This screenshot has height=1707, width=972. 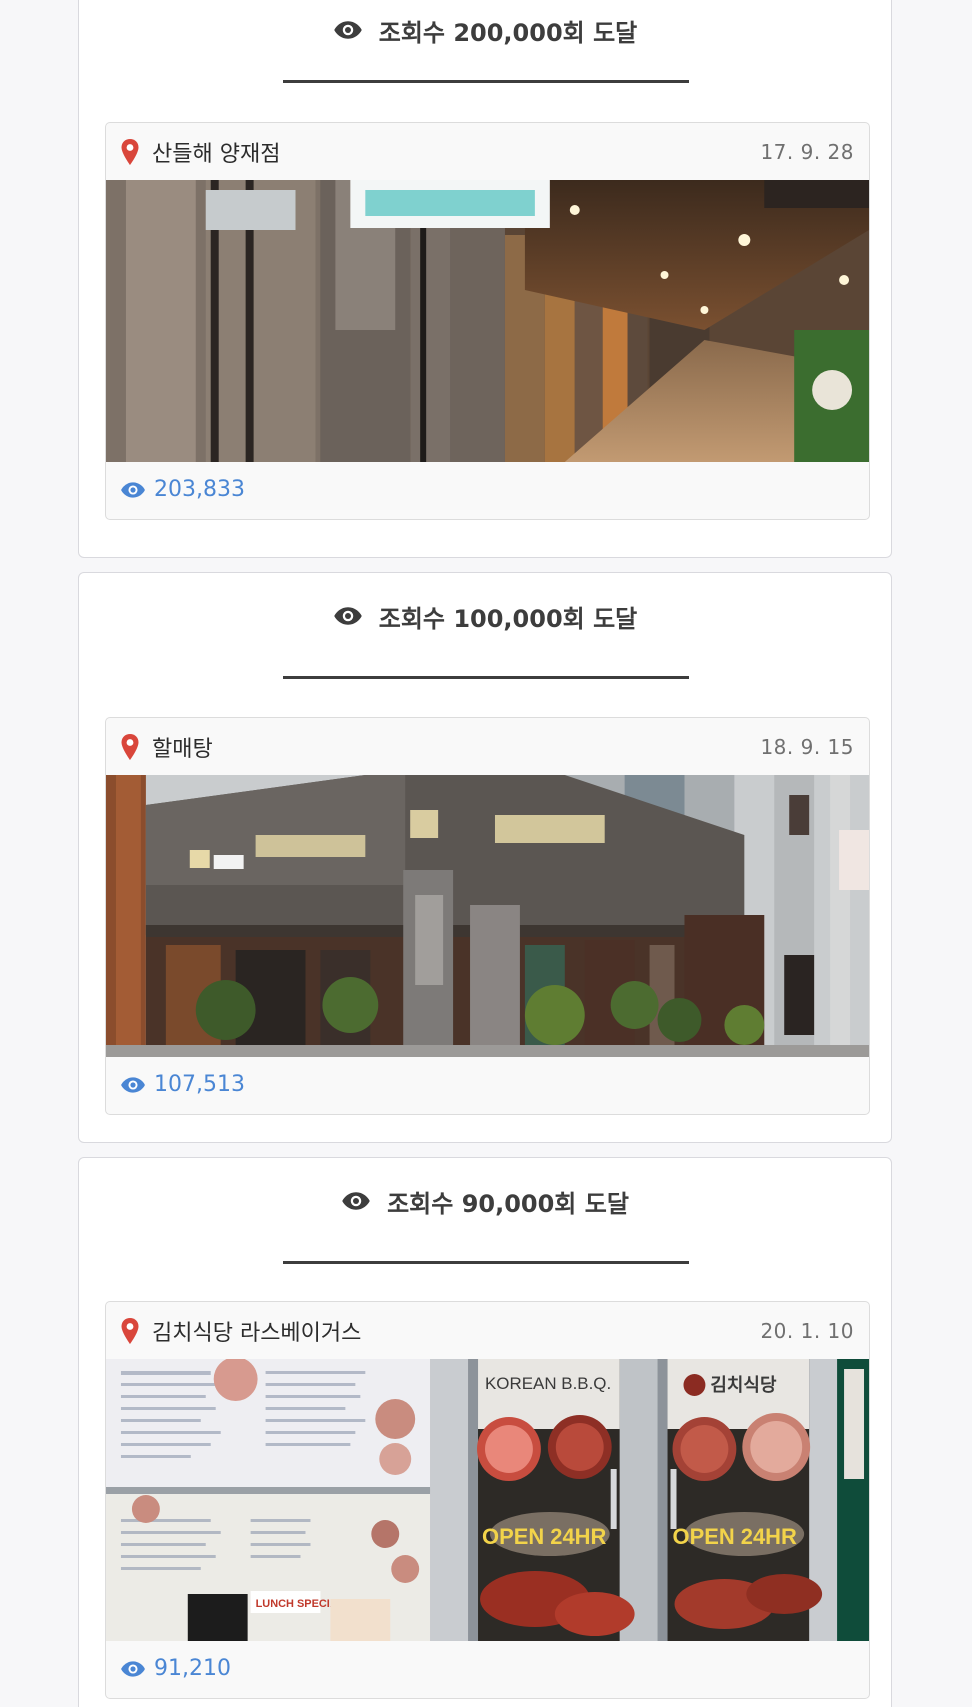 What do you see at coordinates (192, 1668) in the screenshot?
I see `view-count-value: 91,210` at bounding box center [192, 1668].